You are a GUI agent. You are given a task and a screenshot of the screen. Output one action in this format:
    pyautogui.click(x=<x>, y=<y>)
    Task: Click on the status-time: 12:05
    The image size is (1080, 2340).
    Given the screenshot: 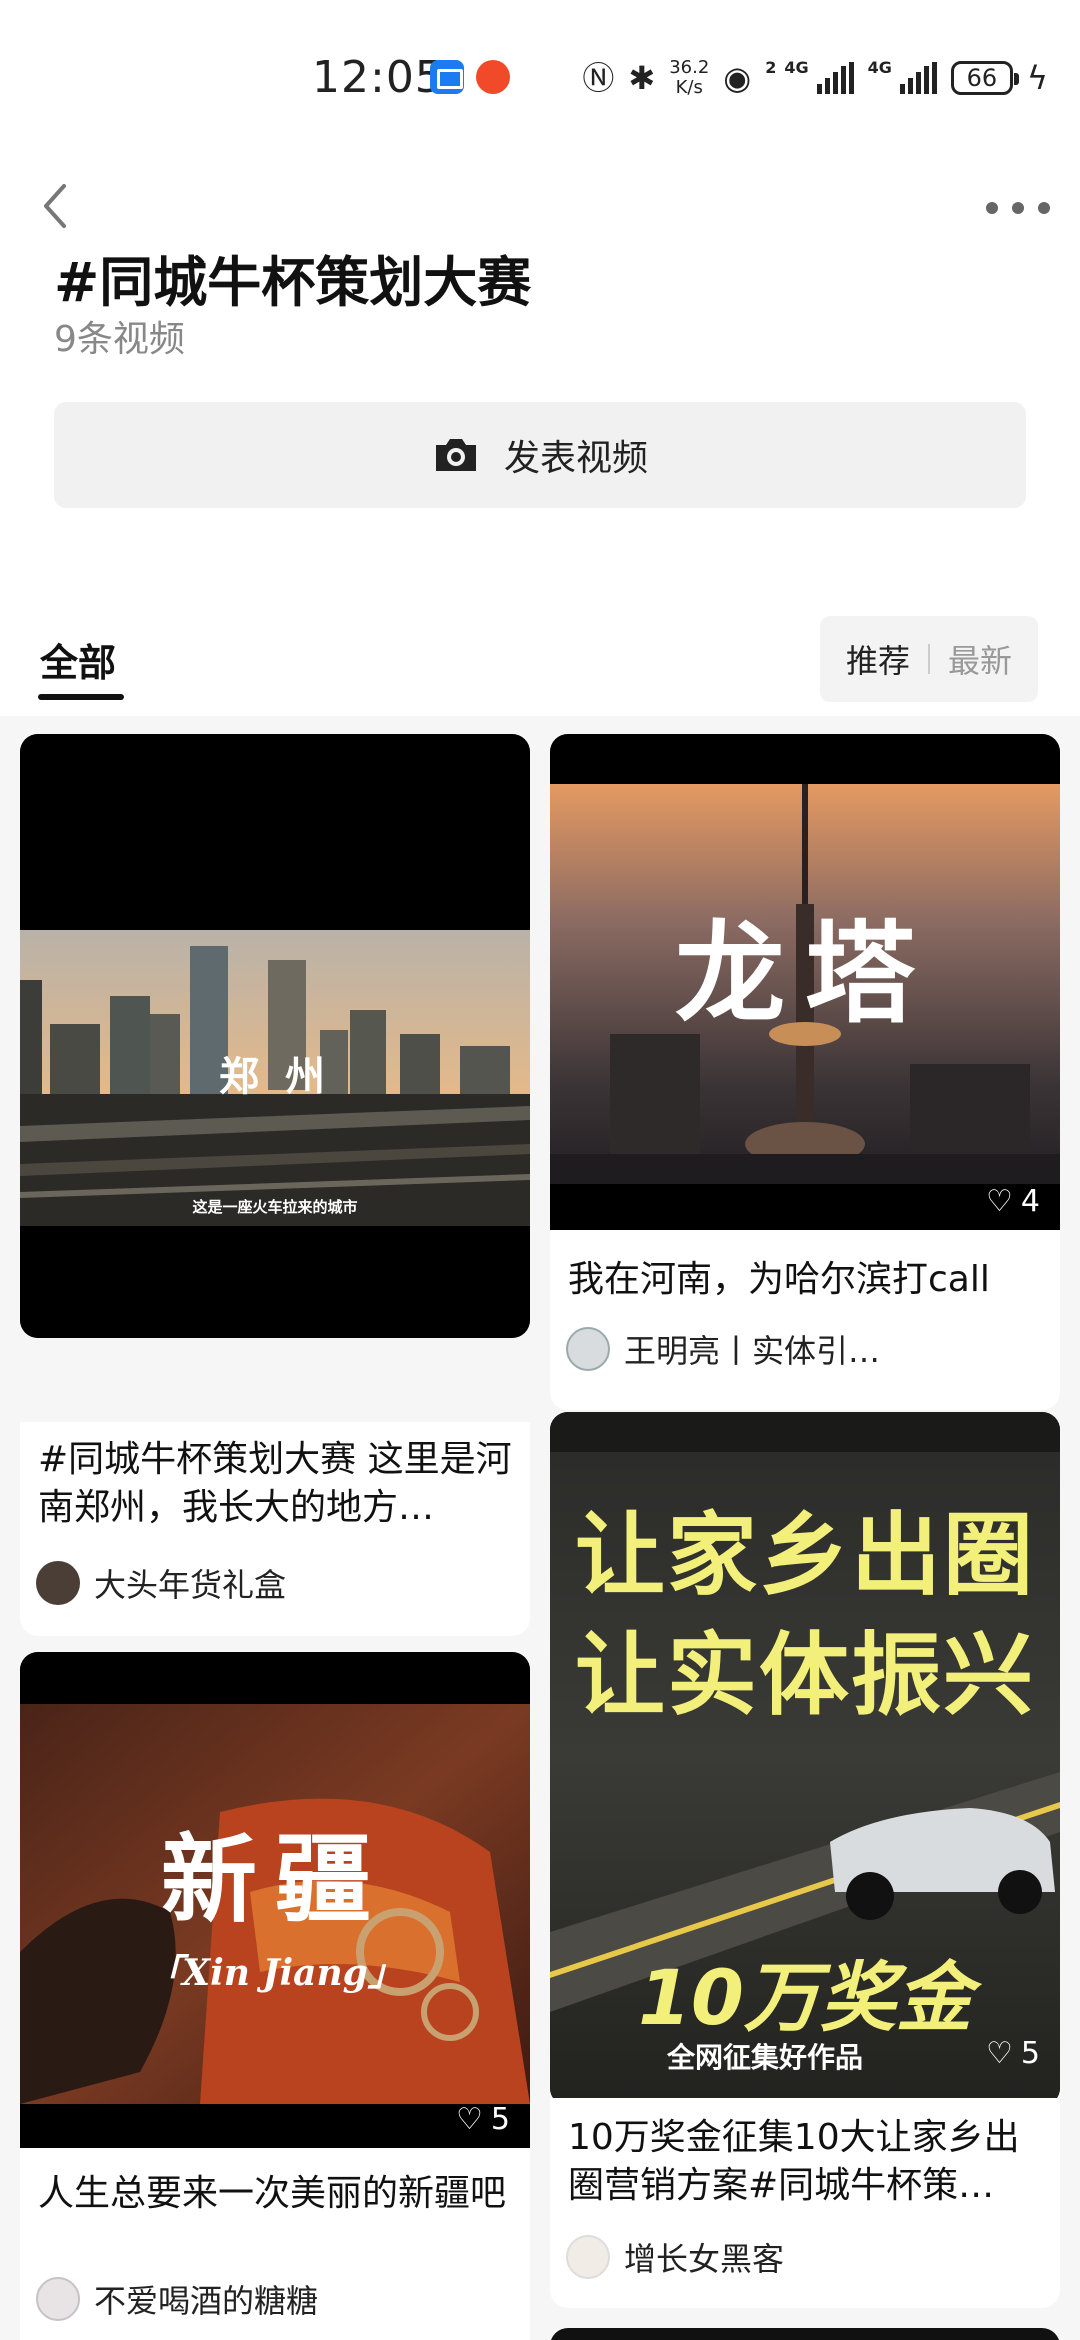 What is the action you would take?
    pyautogui.click(x=378, y=77)
    